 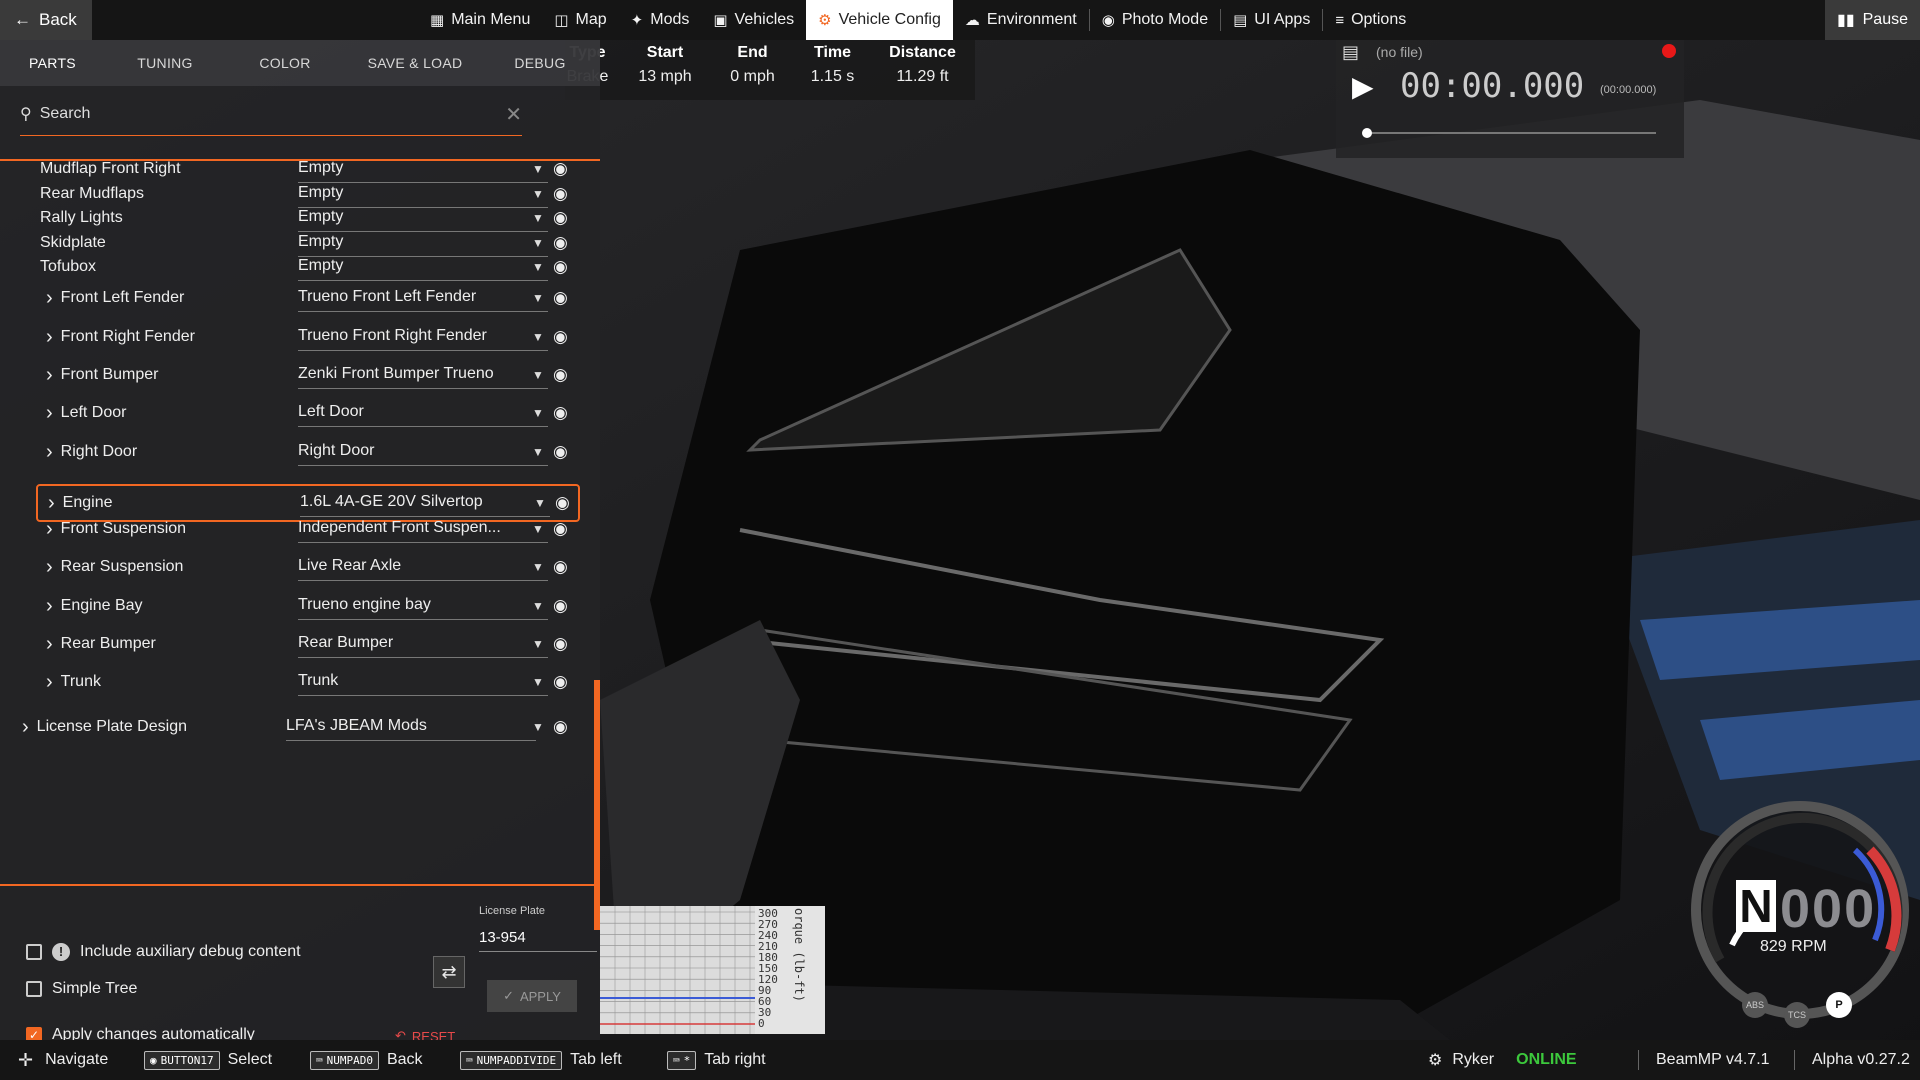 What do you see at coordinates (532, 996) in the screenshot?
I see `apply-button: ✓ APPLY` at bounding box center [532, 996].